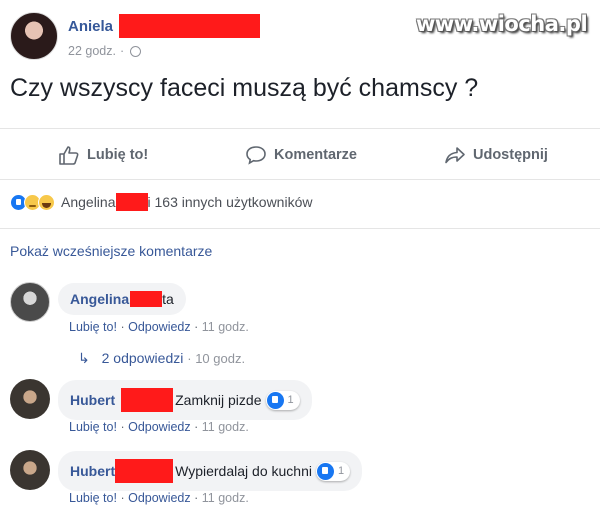 The width and height of the screenshot is (600, 529). I want to click on comment-text: Wypierdalaj do kuchni, so click(243, 471).